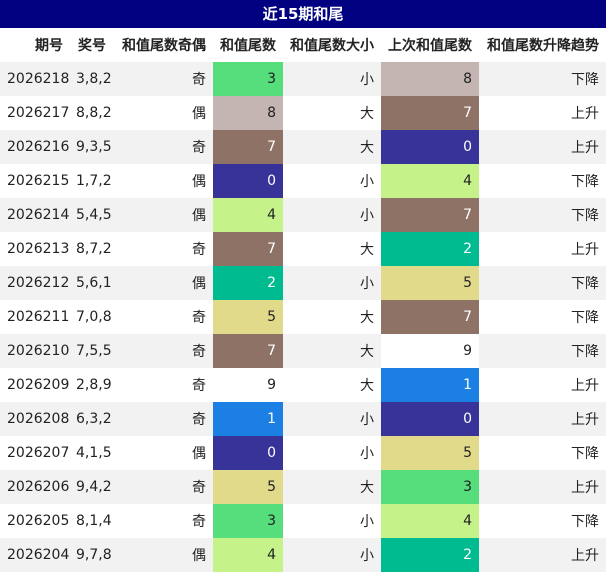 Image resolution: width=606 pixels, height=573 pixels. What do you see at coordinates (94, 249) in the screenshot?
I see `numbers-cell: 8,7,2` at bounding box center [94, 249].